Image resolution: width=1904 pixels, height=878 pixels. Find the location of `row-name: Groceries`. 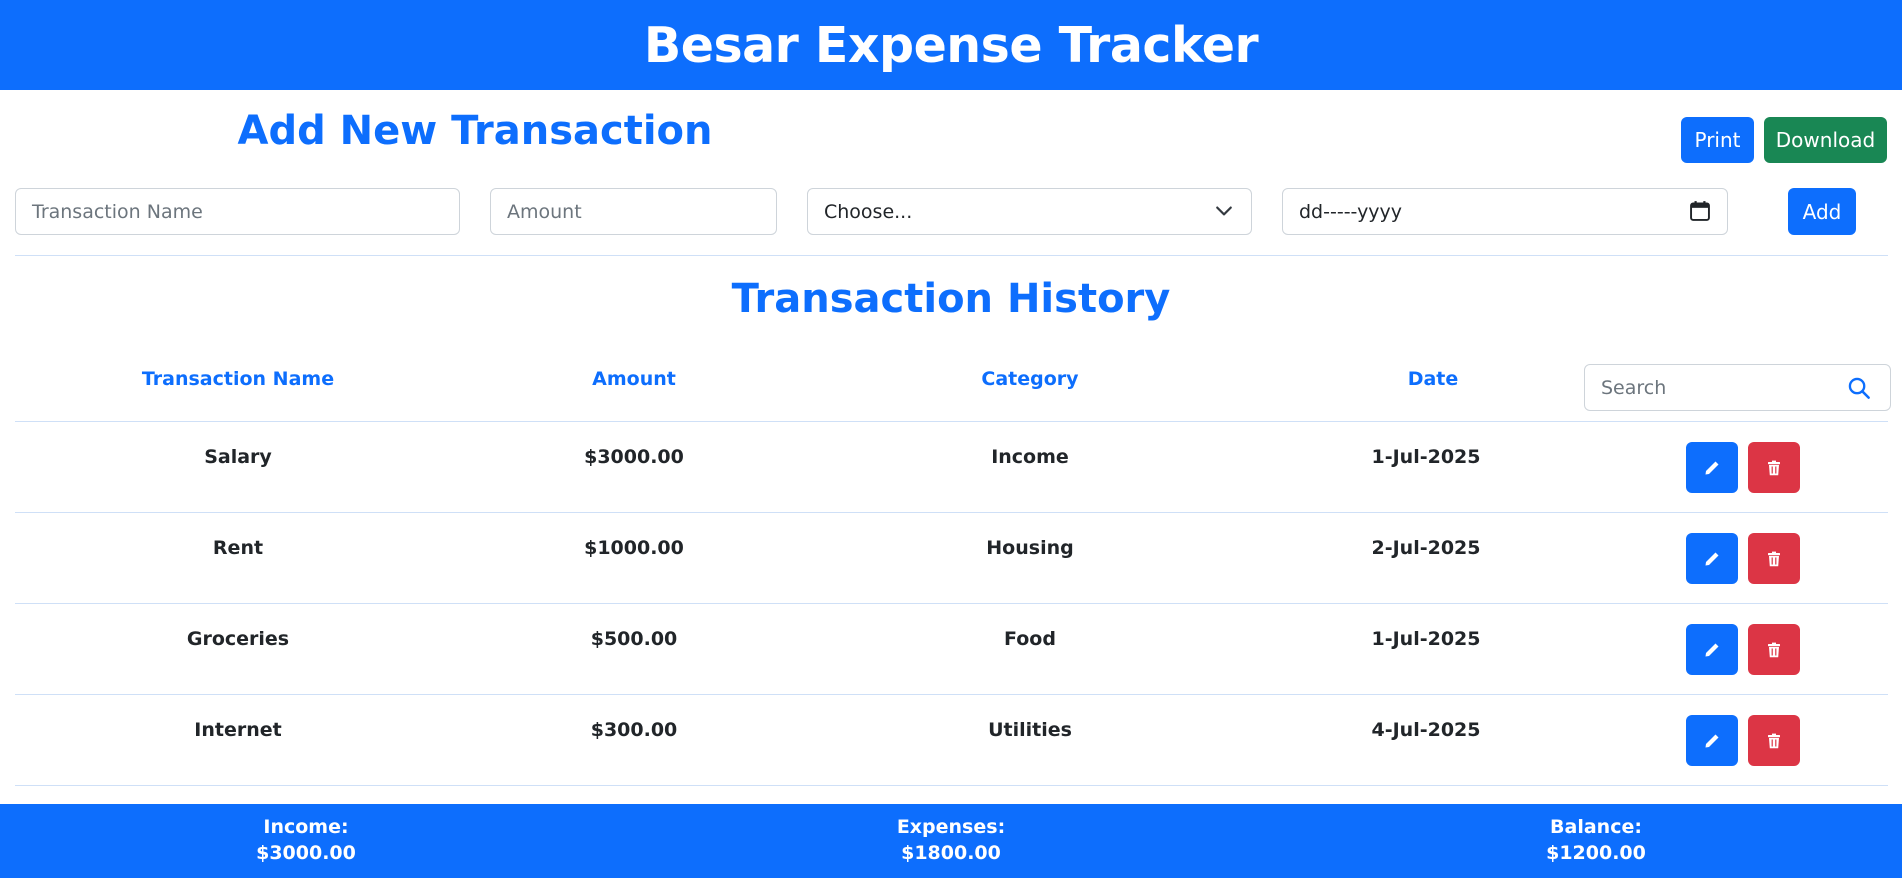

row-name: Groceries is located at coordinates (238, 639).